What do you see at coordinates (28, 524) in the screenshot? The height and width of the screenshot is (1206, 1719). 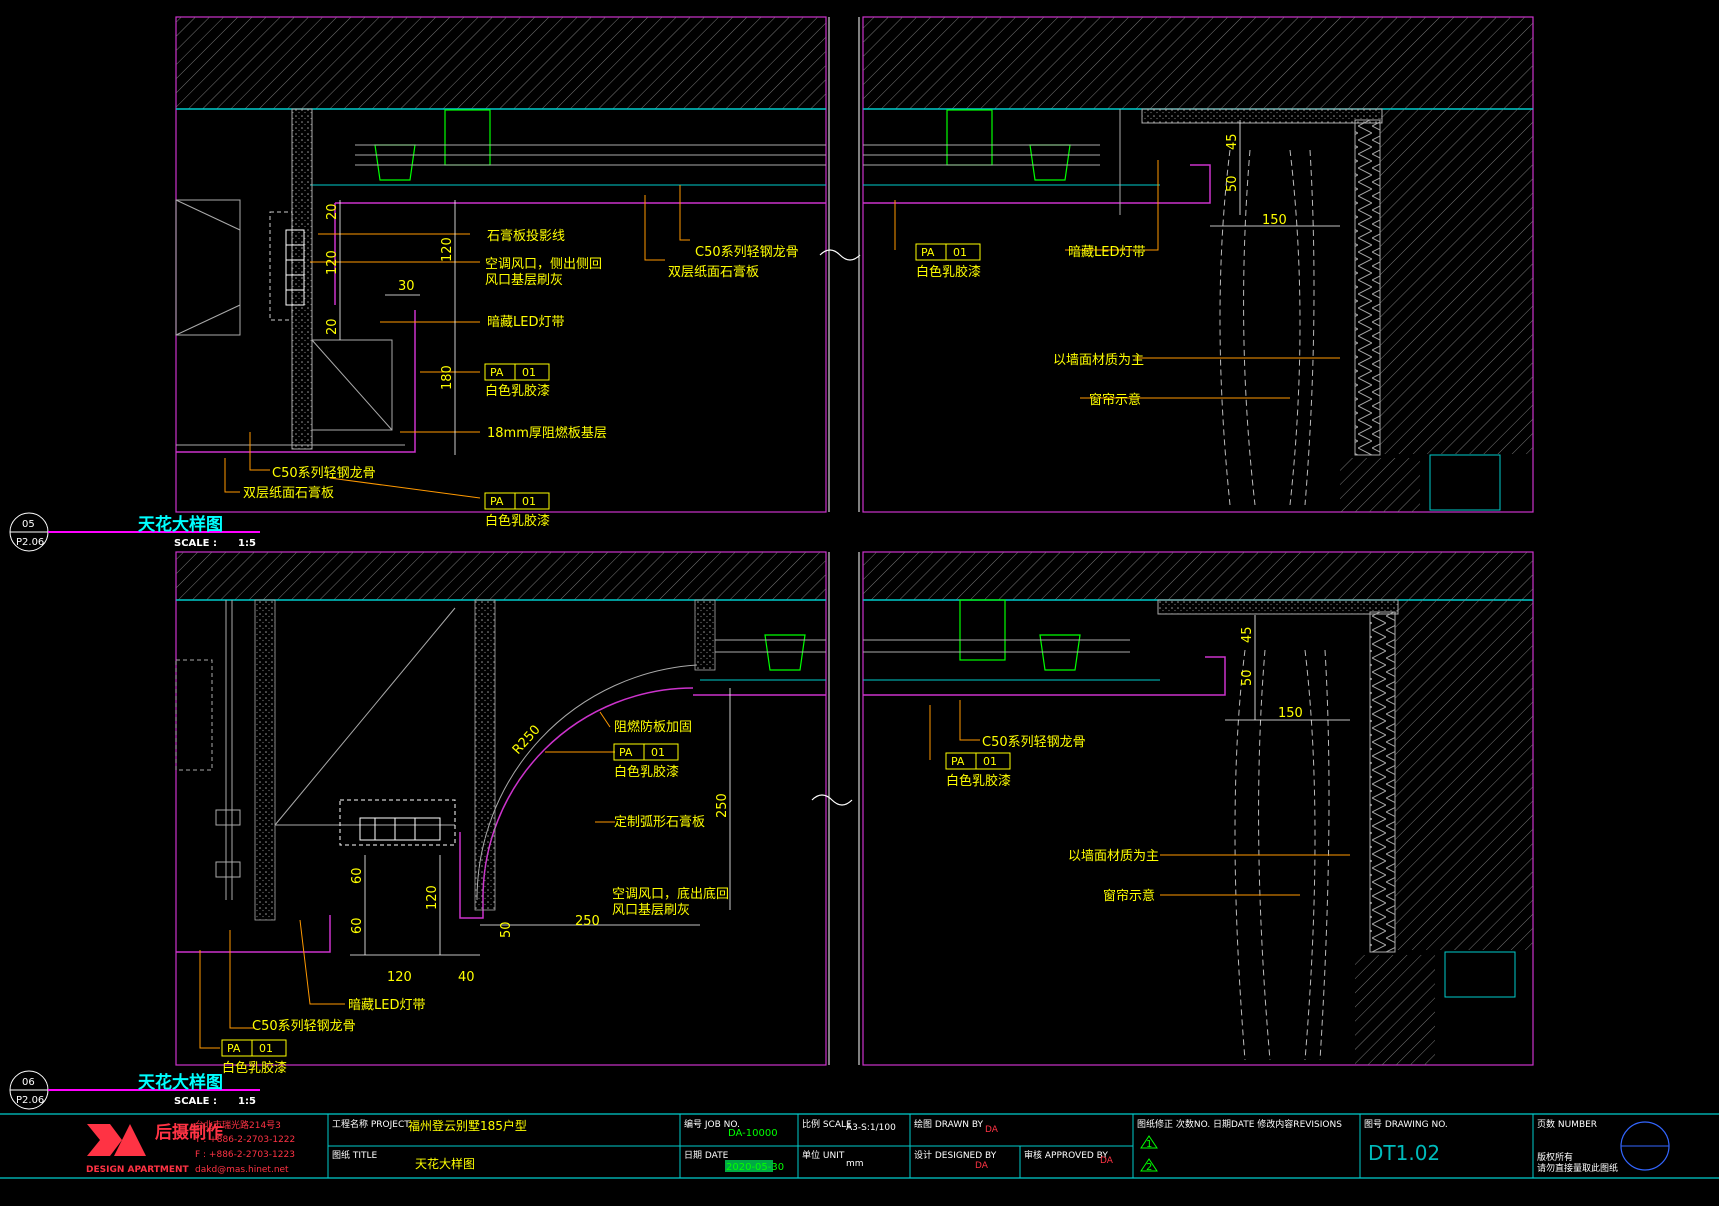 I see `bubble-number: 05` at bounding box center [28, 524].